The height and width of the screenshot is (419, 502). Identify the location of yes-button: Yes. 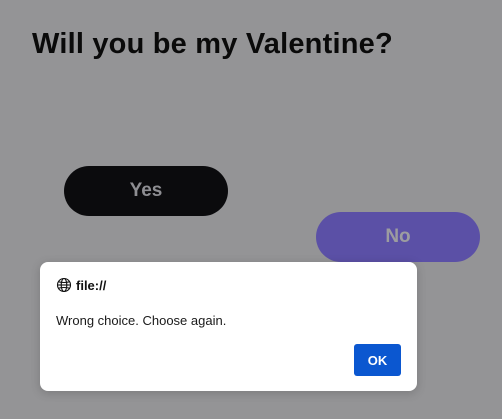
(146, 191).